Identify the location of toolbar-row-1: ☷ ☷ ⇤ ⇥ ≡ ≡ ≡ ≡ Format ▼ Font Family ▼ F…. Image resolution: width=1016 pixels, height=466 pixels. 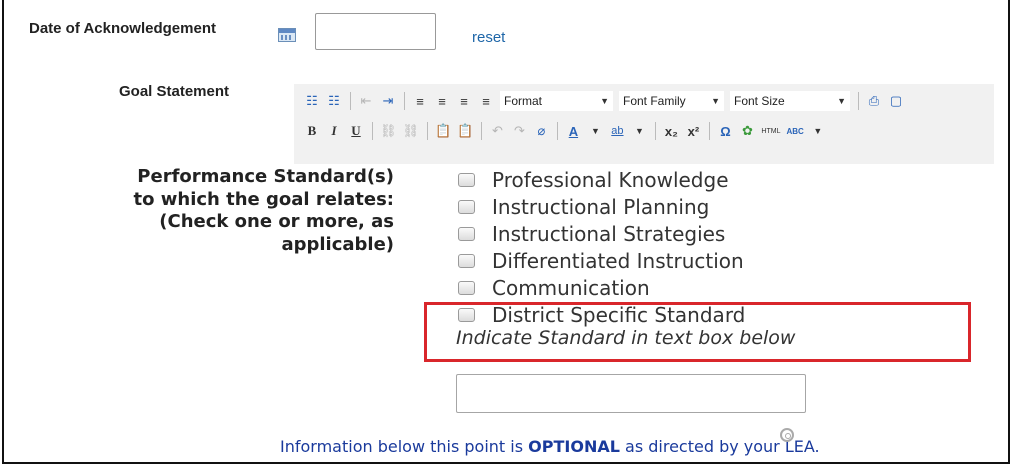
(607, 101).